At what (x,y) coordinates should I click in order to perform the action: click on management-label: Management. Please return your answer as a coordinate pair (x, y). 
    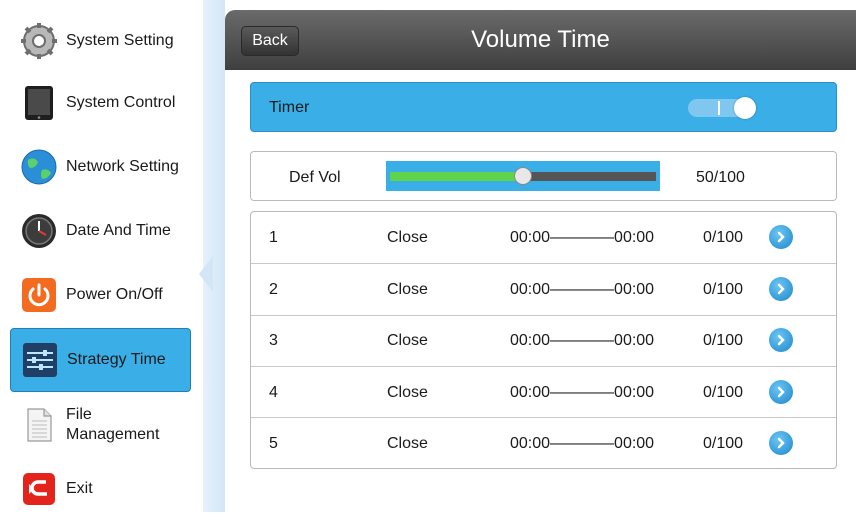
    Looking at the image, I should click on (113, 434).